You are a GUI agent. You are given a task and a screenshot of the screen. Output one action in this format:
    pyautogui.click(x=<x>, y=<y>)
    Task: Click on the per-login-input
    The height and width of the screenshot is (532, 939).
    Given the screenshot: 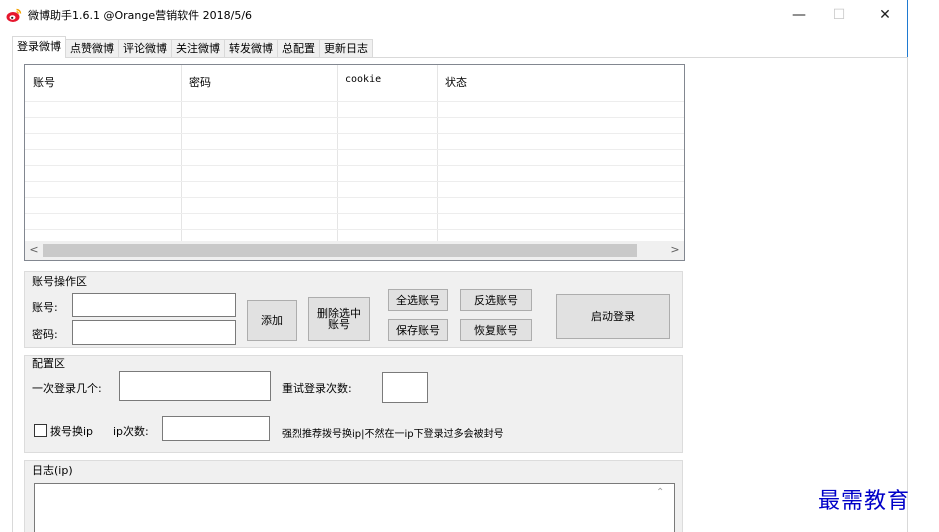 What is the action you would take?
    pyautogui.click(x=195, y=386)
    